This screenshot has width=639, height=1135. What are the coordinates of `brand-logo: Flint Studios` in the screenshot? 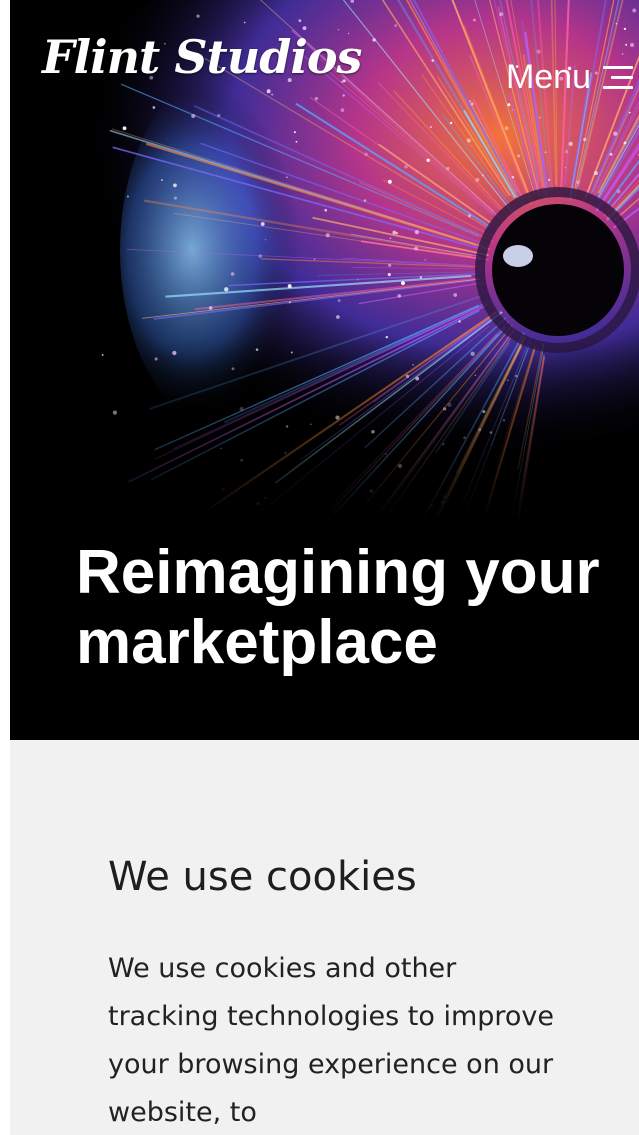 It's located at (202, 57).